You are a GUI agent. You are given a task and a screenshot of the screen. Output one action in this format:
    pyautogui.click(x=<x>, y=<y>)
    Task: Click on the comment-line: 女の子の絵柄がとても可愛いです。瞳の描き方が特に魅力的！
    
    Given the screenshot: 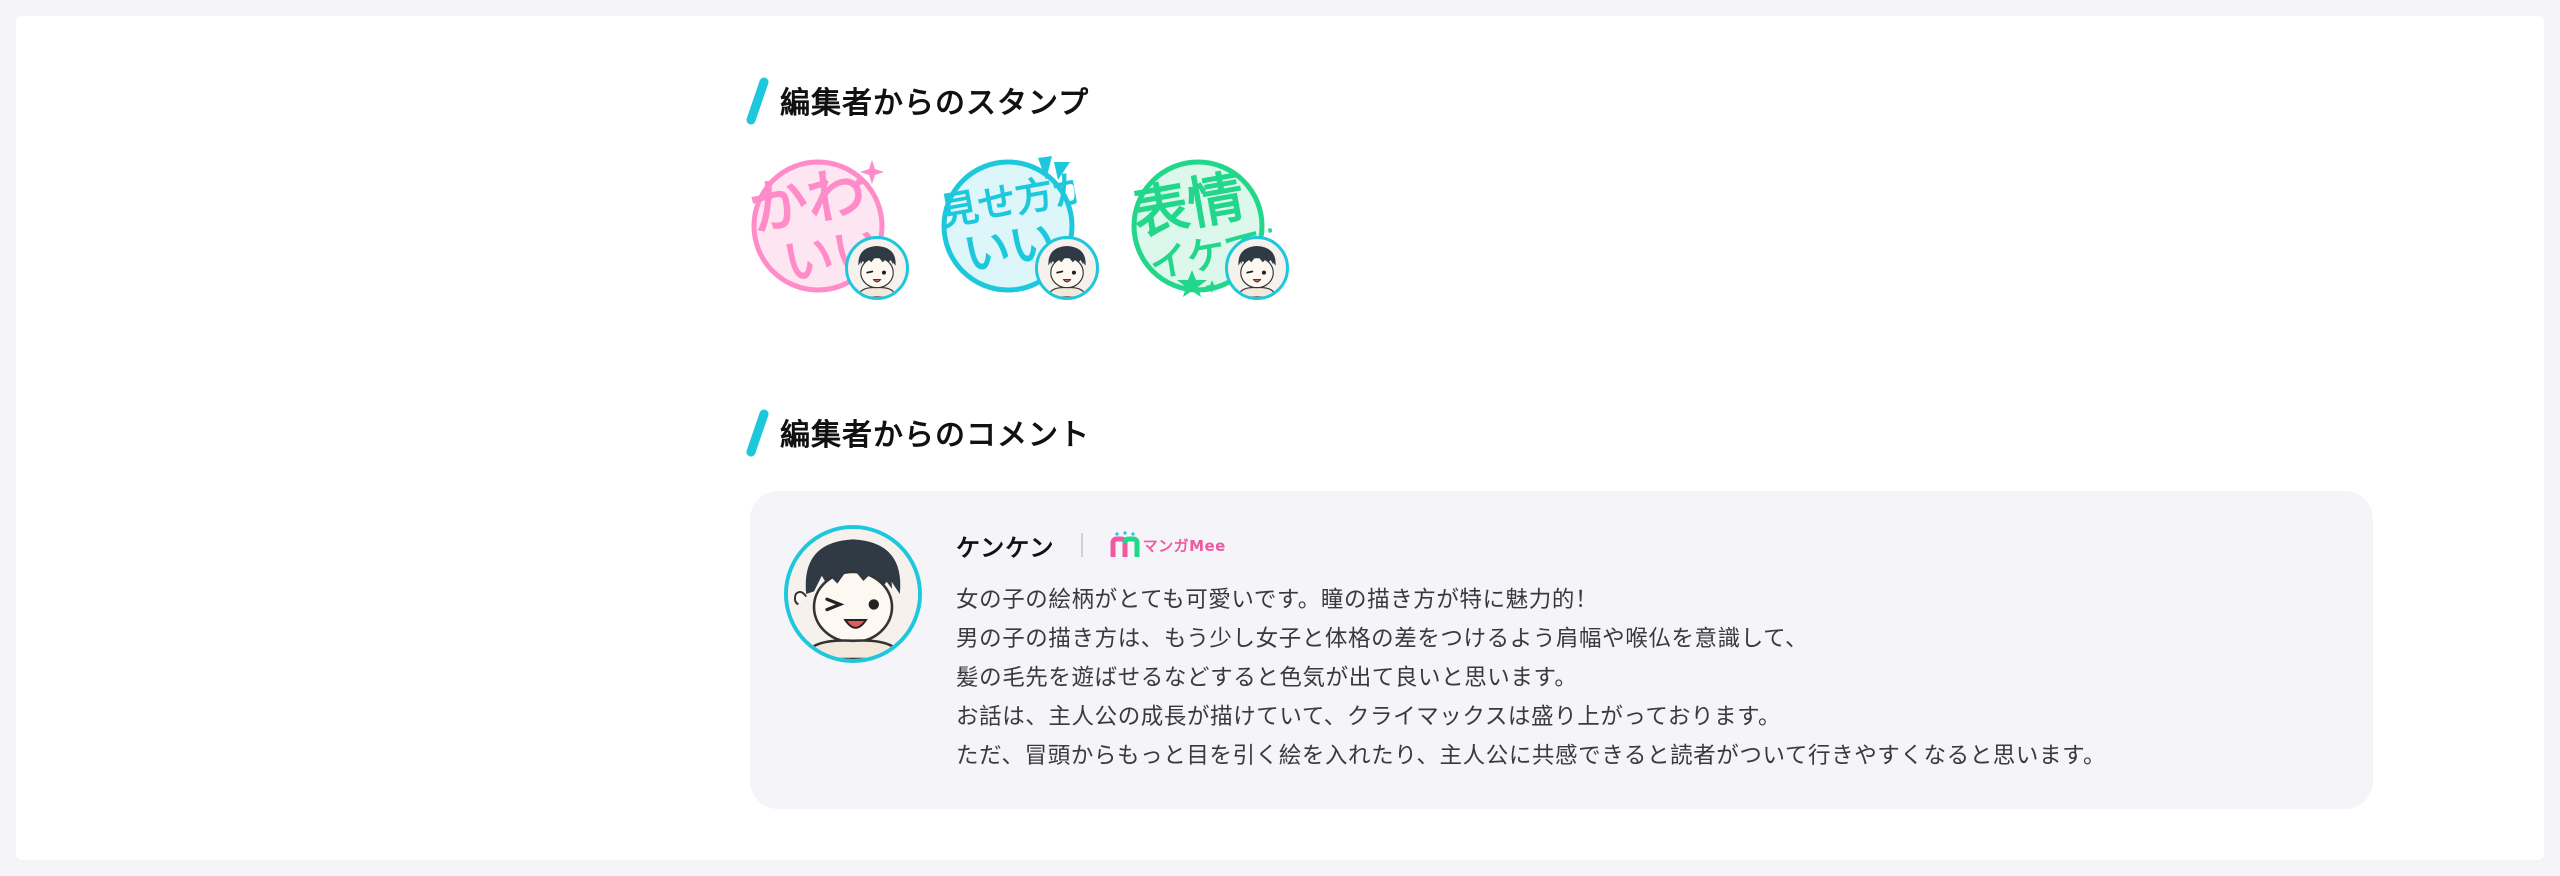 What is the action you would take?
    pyautogui.click(x=1277, y=600)
    